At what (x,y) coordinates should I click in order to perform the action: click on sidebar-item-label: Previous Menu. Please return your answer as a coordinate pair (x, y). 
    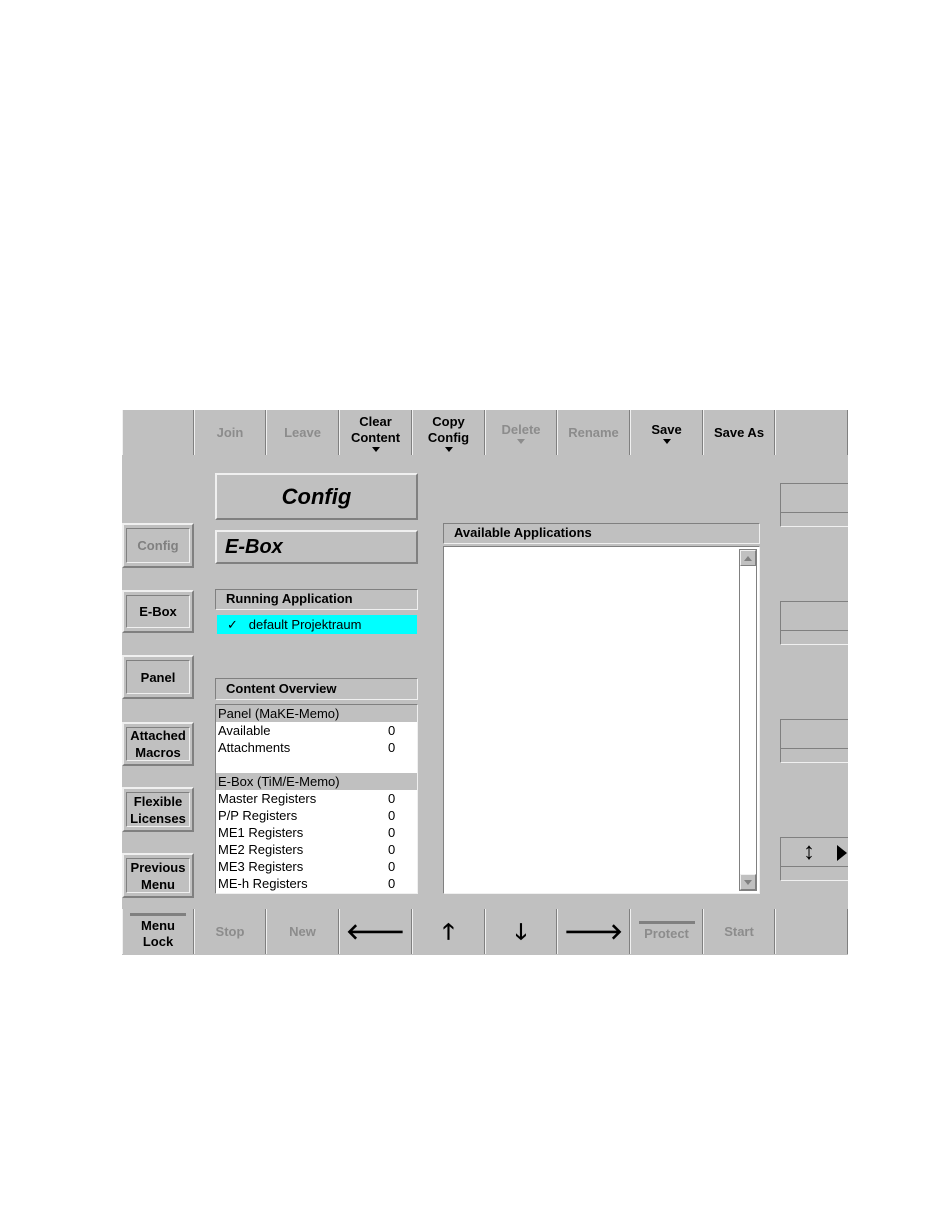
    Looking at the image, I should click on (158, 875).